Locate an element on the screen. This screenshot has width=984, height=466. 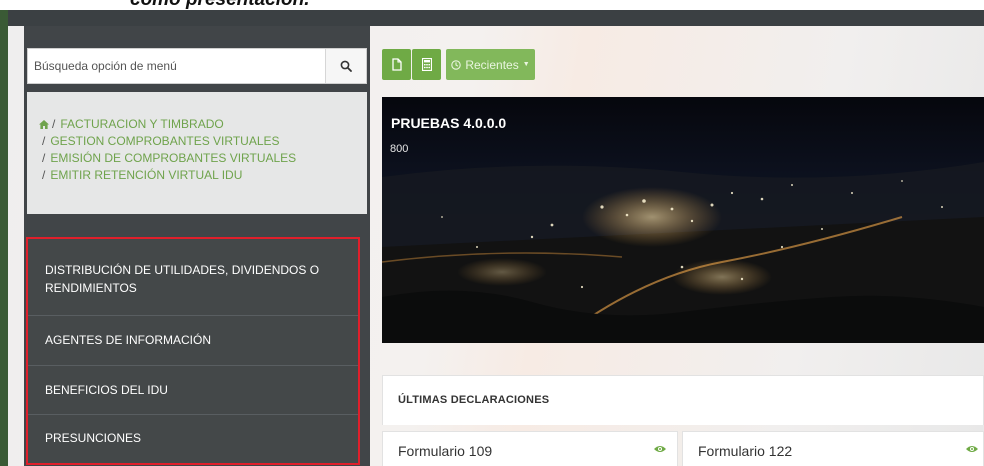
last-declarations-panel: ÚLTIMAS DECLARACIONES is located at coordinates (683, 400).